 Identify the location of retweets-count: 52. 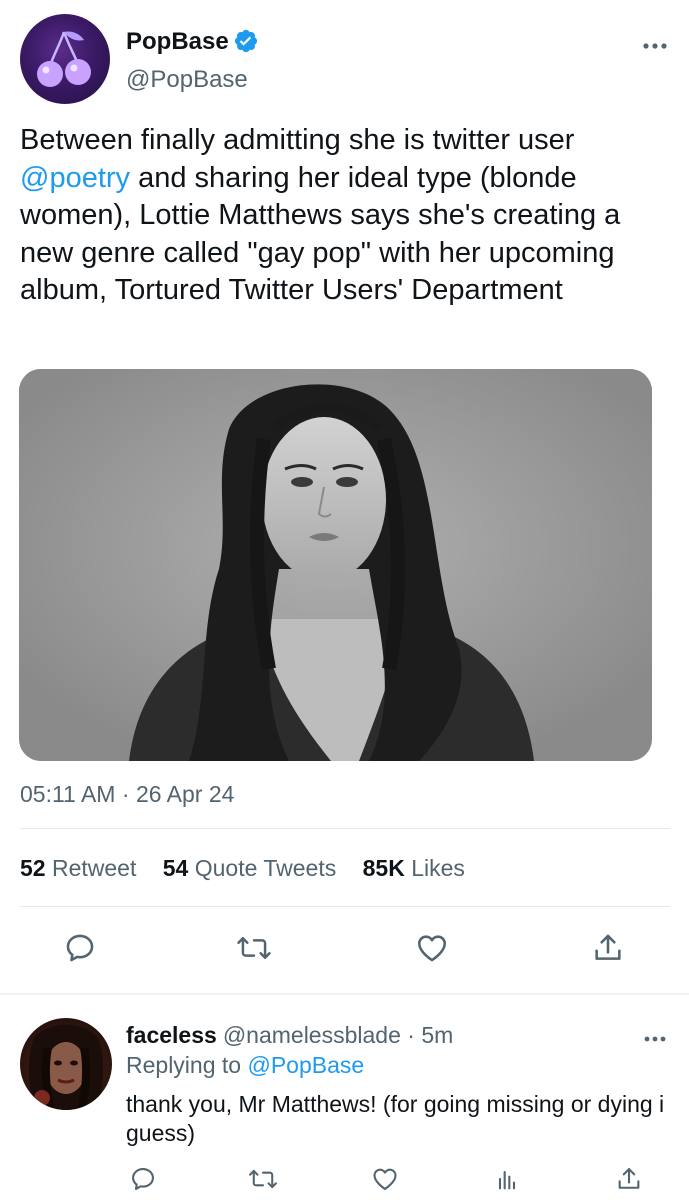
(33, 868).